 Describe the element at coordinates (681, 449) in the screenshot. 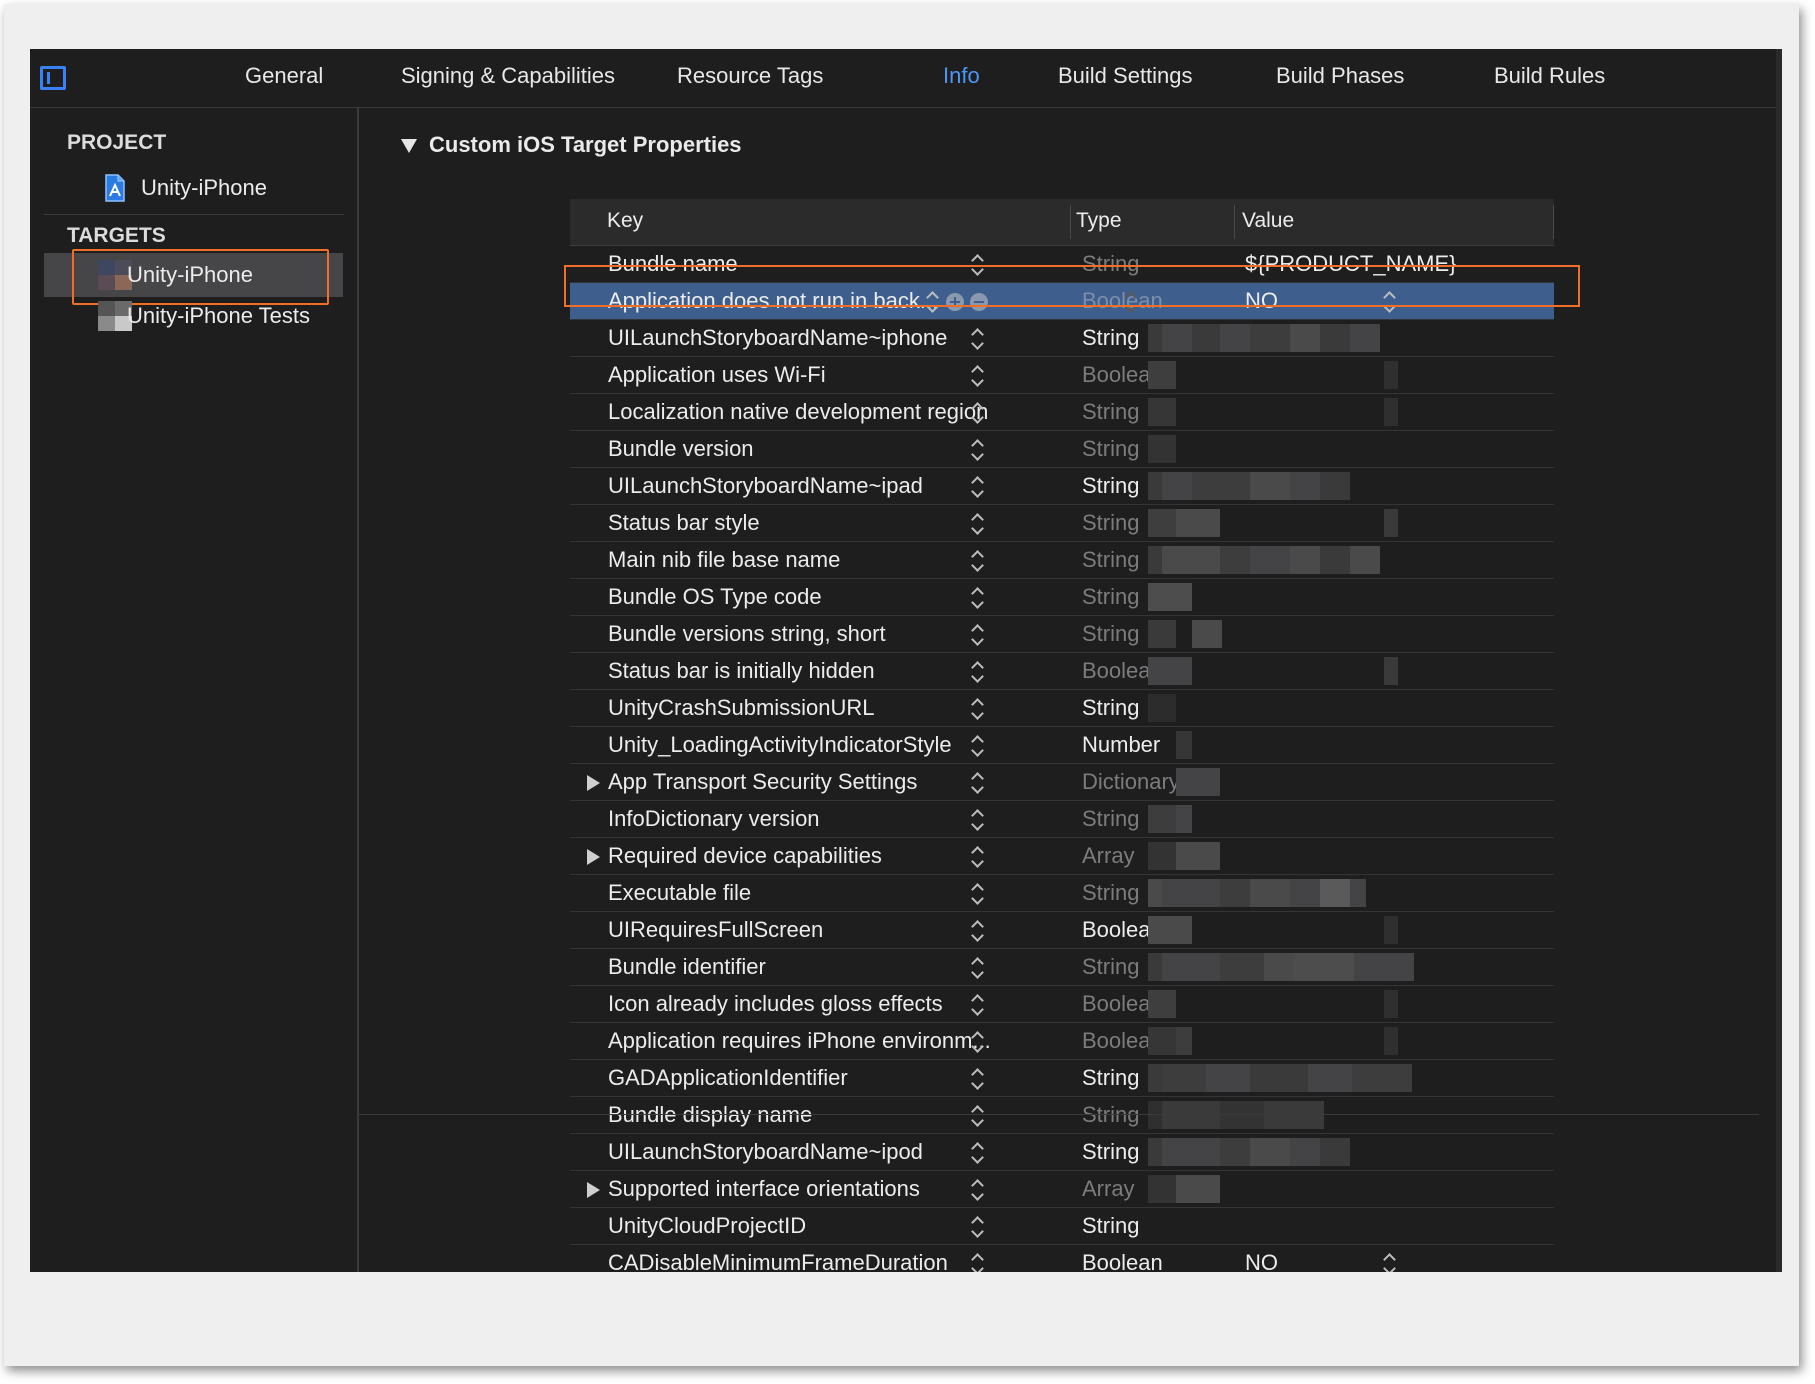

I see `row-key: Bundle version` at that location.